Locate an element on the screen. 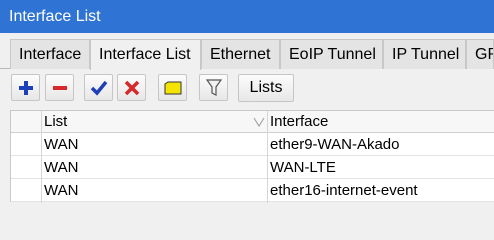 This screenshot has height=240, width=494. comment-button is located at coordinates (172, 87).